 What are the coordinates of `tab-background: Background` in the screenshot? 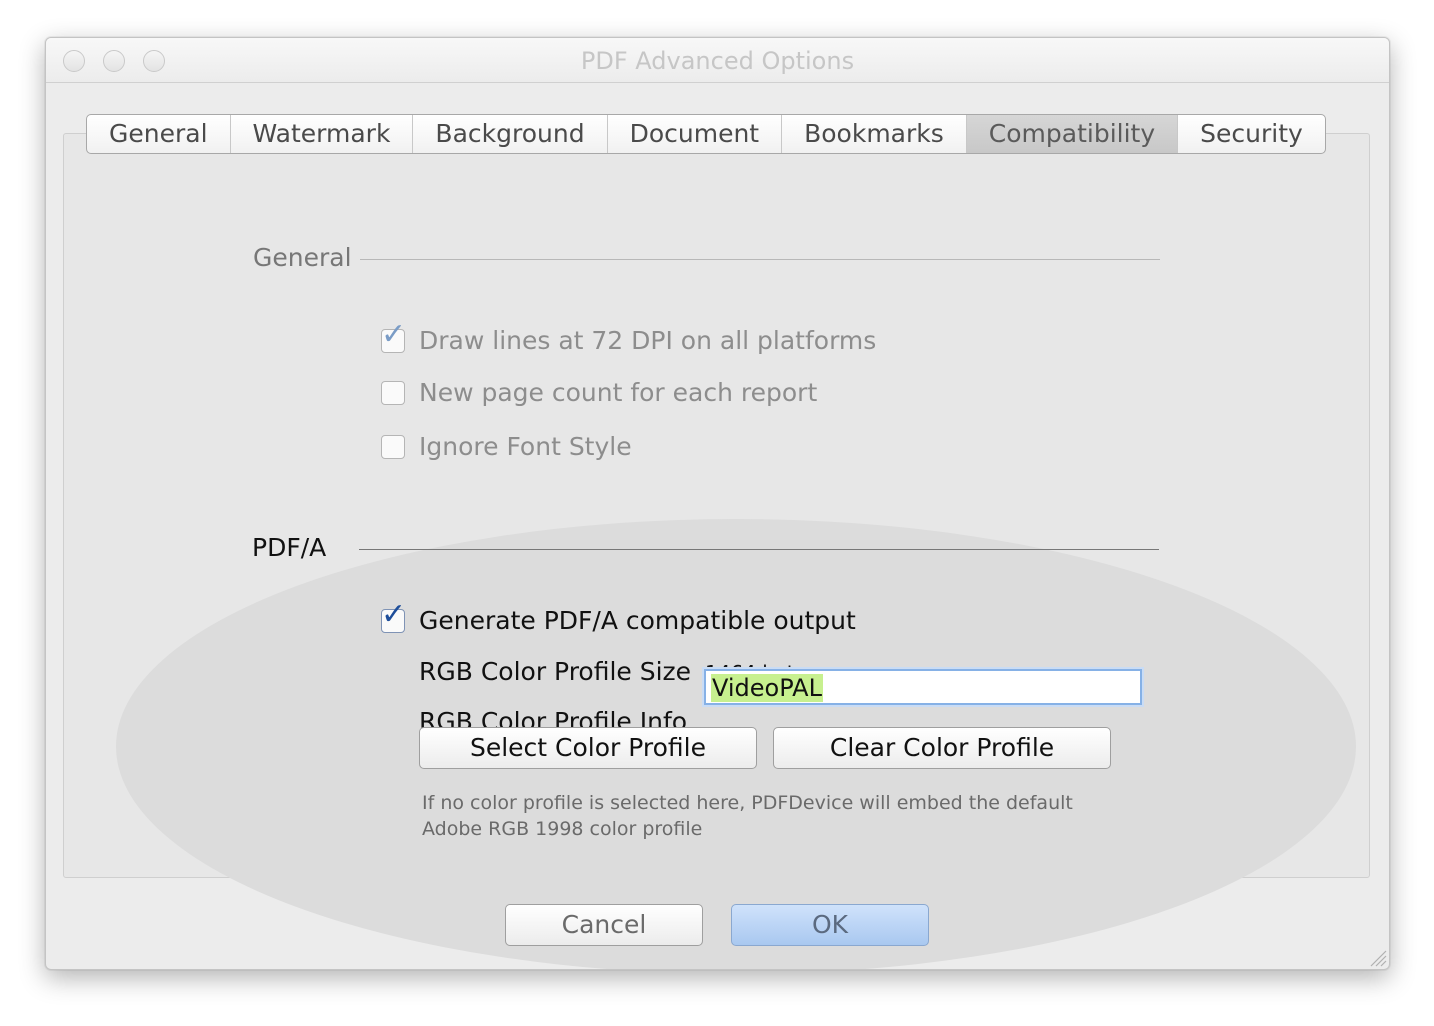 It's located at (510, 134).